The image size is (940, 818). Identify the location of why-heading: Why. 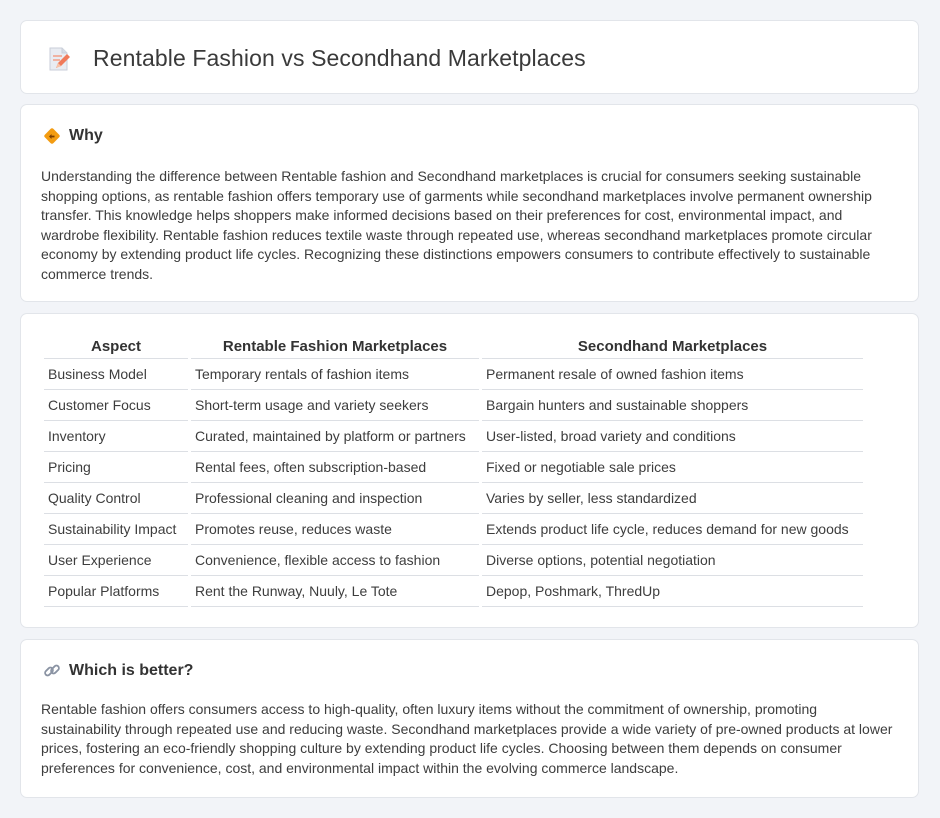
(86, 135).